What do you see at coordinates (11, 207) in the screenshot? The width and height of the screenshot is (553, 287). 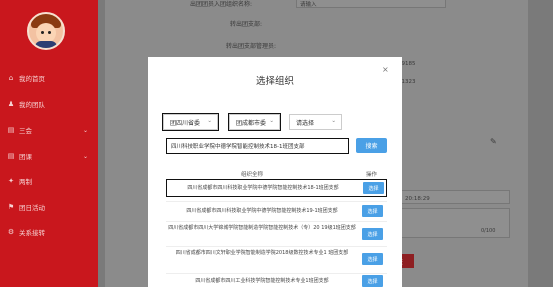 I see `flag-icon: ⚑` at bounding box center [11, 207].